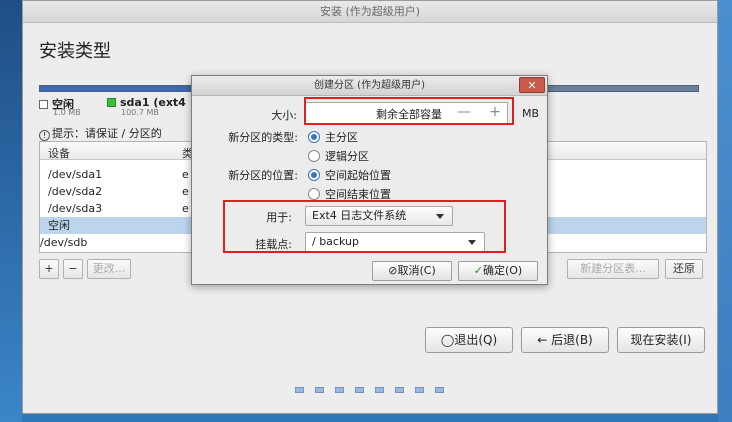 This screenshot has height=422, width=732. Describe the element at coordinates (395, 242) in the screenshot. I see `mount-point-combo: / backup` at that location.